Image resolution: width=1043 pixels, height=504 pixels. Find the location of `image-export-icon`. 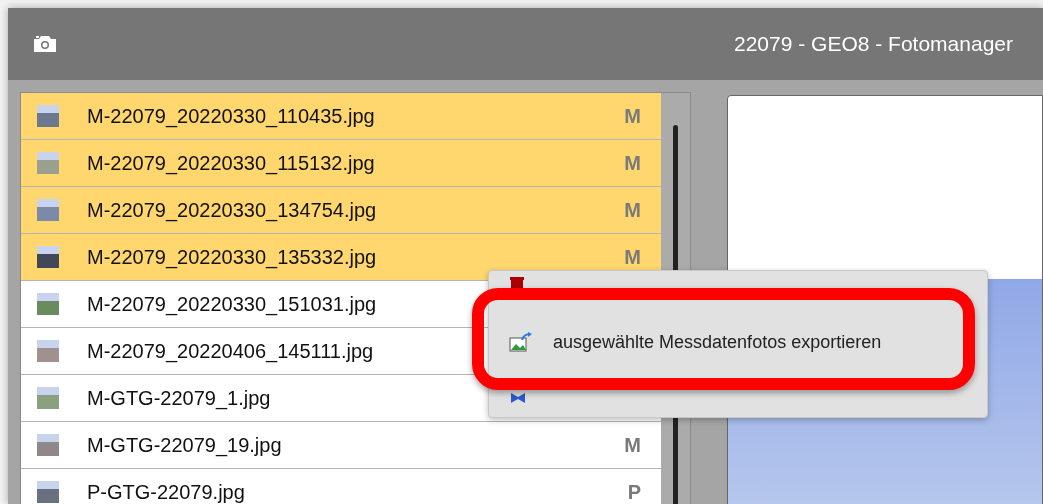

image-export-icon is located at coordinates (521, 342).